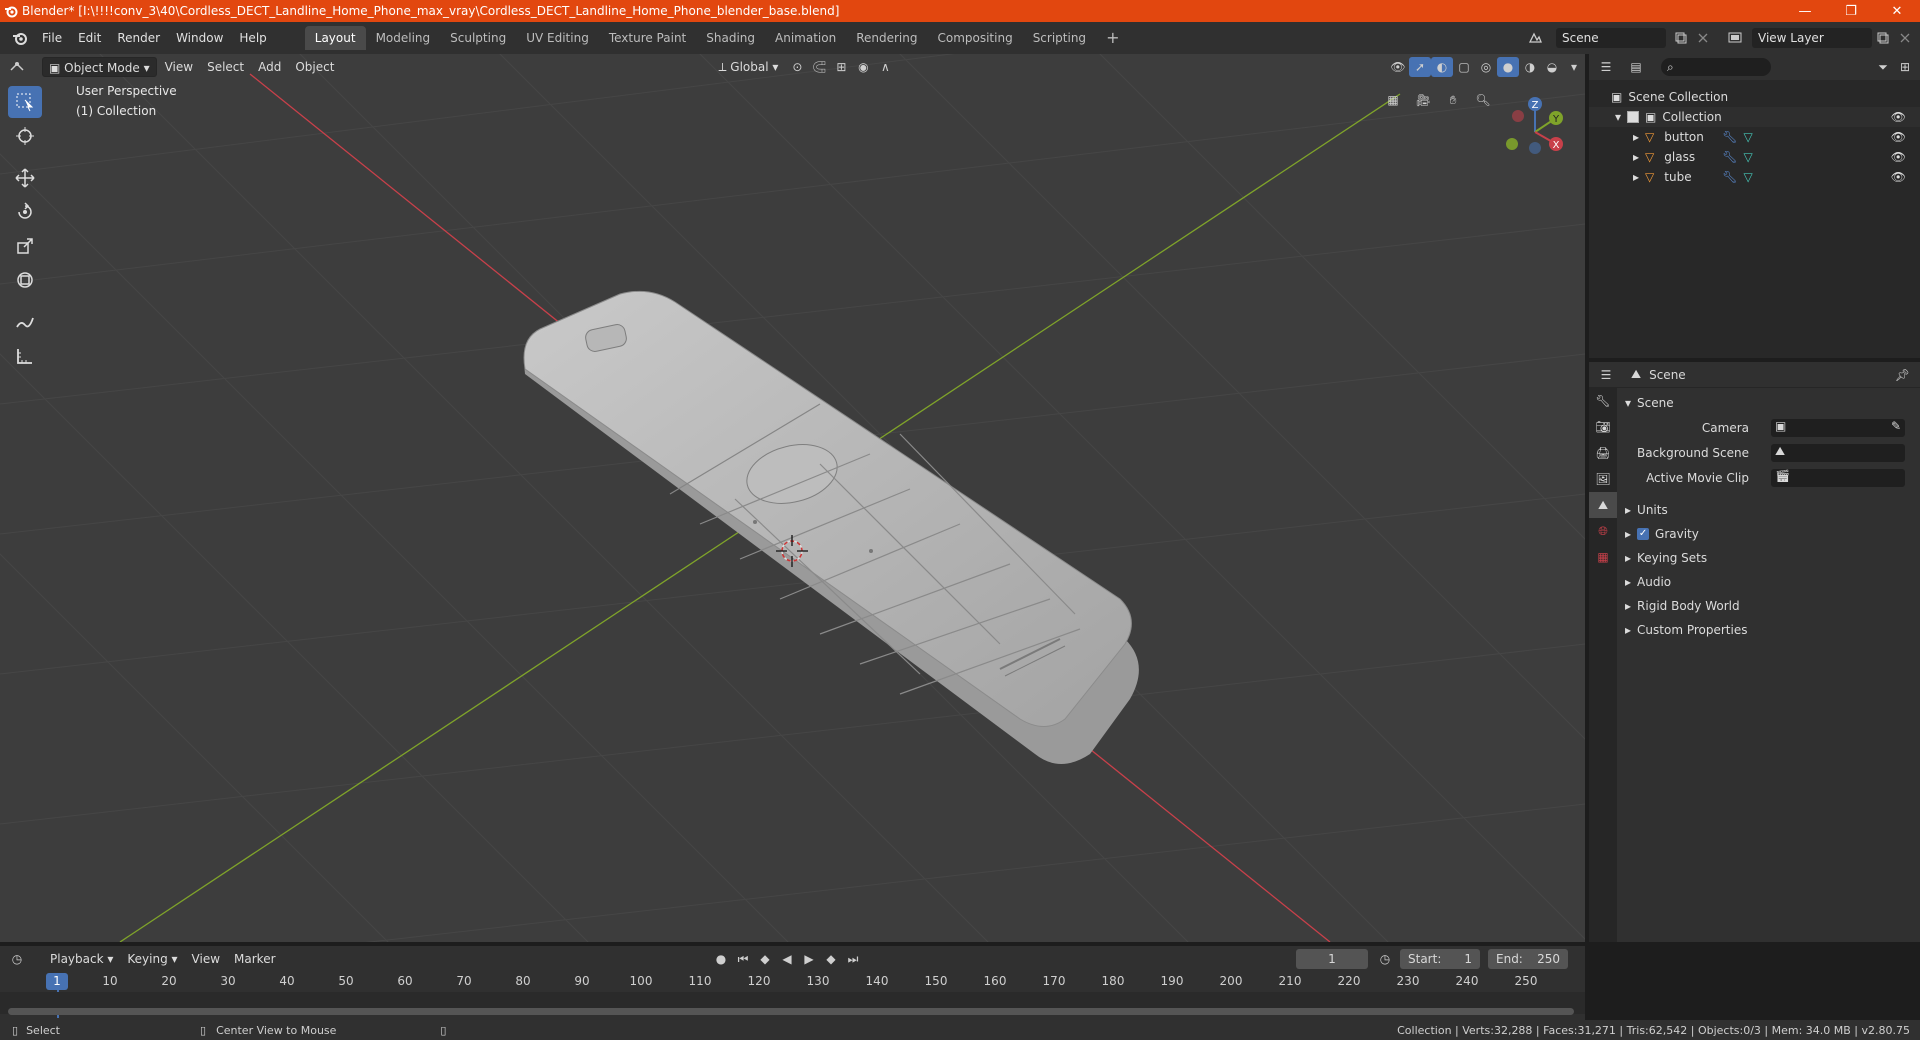  I want to click on keying-sets-panel-header: ▸ Keying Sets, so click(1666, 558).